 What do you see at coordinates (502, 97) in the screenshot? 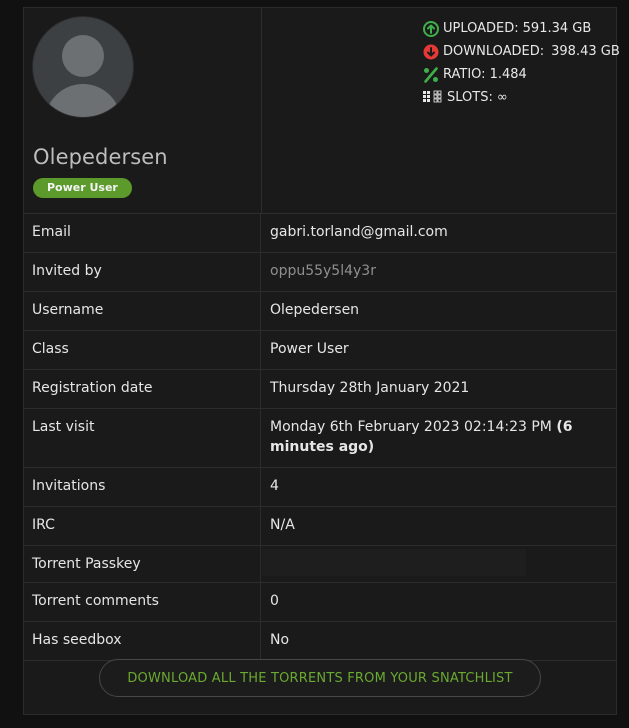
I see `slots-value: ∞` at bounding box center [502, 97].